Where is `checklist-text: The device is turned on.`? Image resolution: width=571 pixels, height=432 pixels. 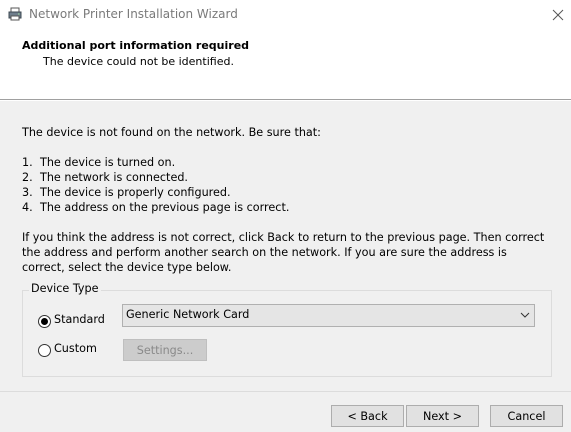 checklist-text: The device is turned on. is located at coordinates (108, 162).